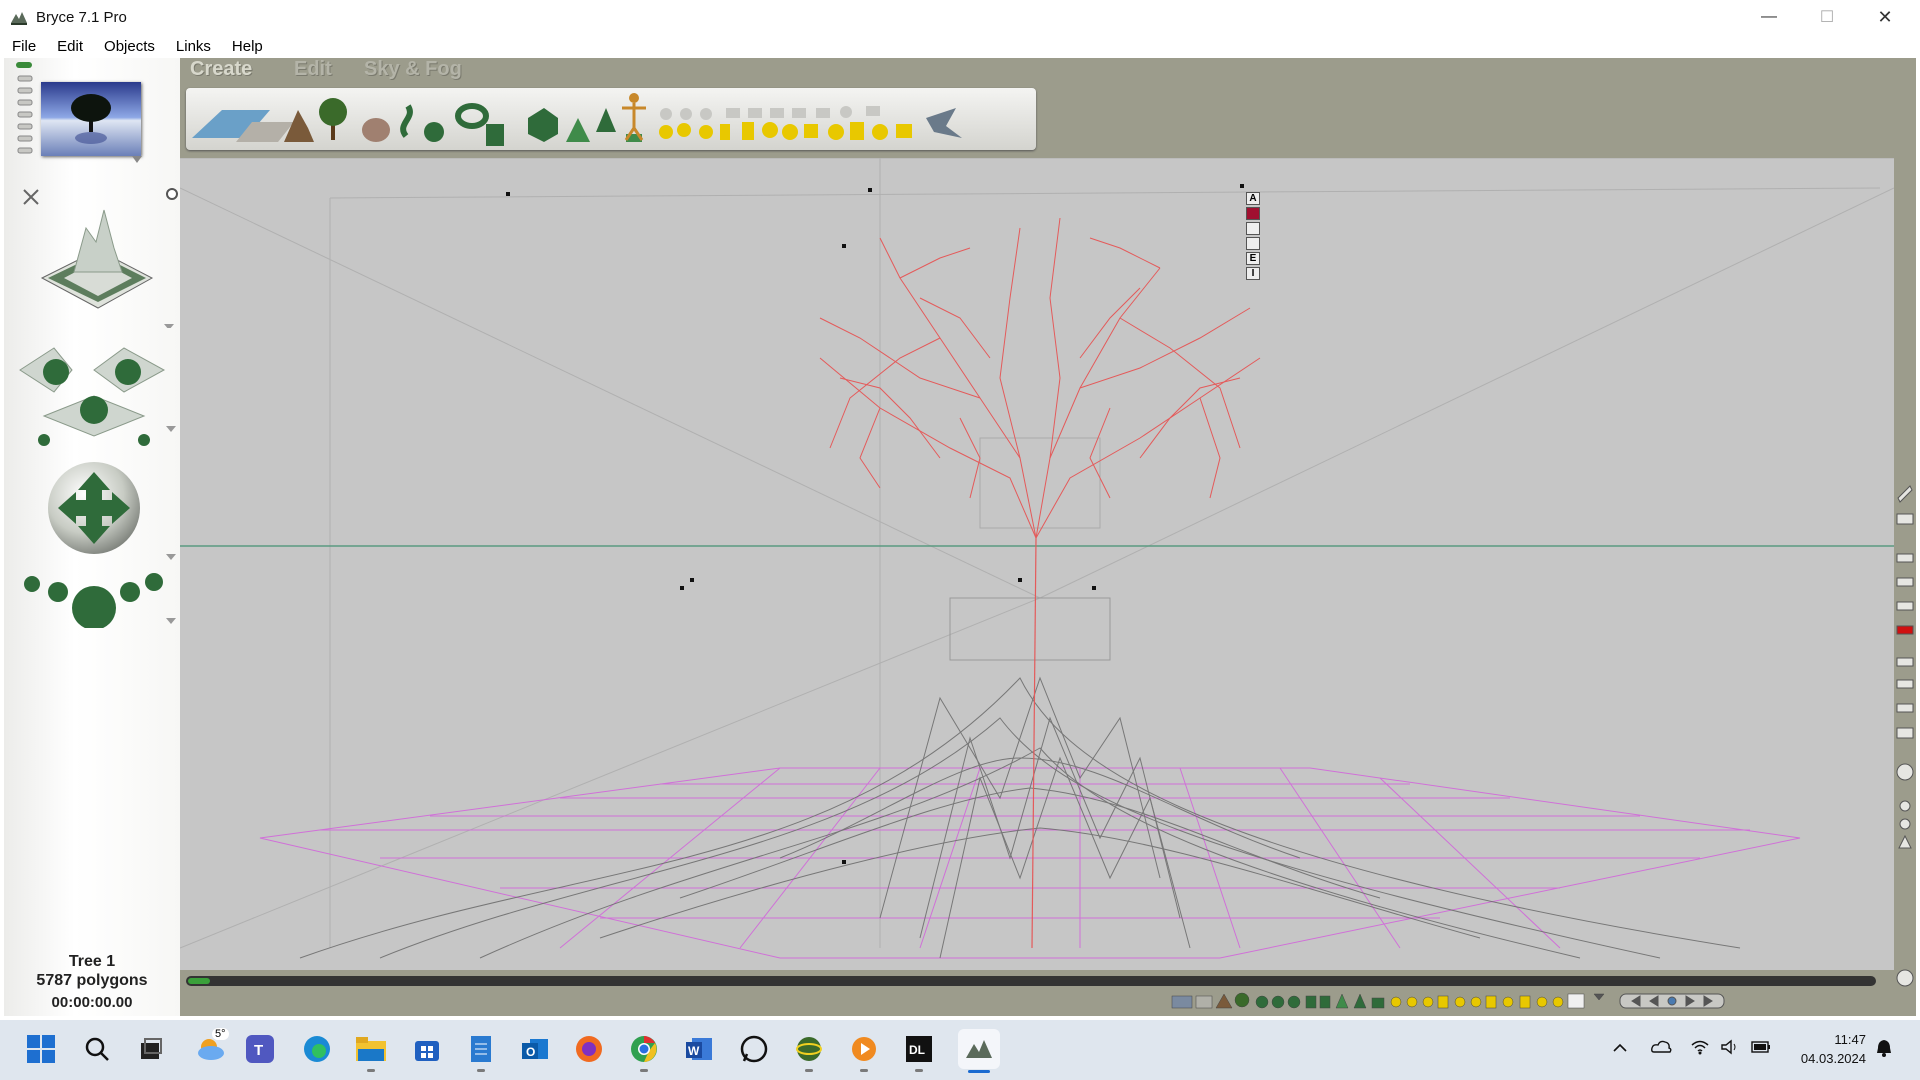 The image size is (1920, 1080). Describe the element at coordinates (1905, 733) in the screenshot. I see `viewport-menu-icon` at that location.